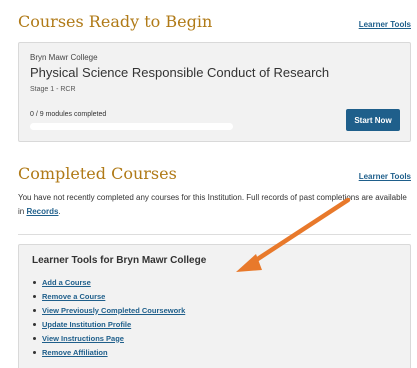 The width and height of the screenshot is (417, 368). What do you see at coordinates (86, 324) in the screenshot?
I see `update-institution-profile-link: Update Institution Profile` at bounding box center [86, 324].